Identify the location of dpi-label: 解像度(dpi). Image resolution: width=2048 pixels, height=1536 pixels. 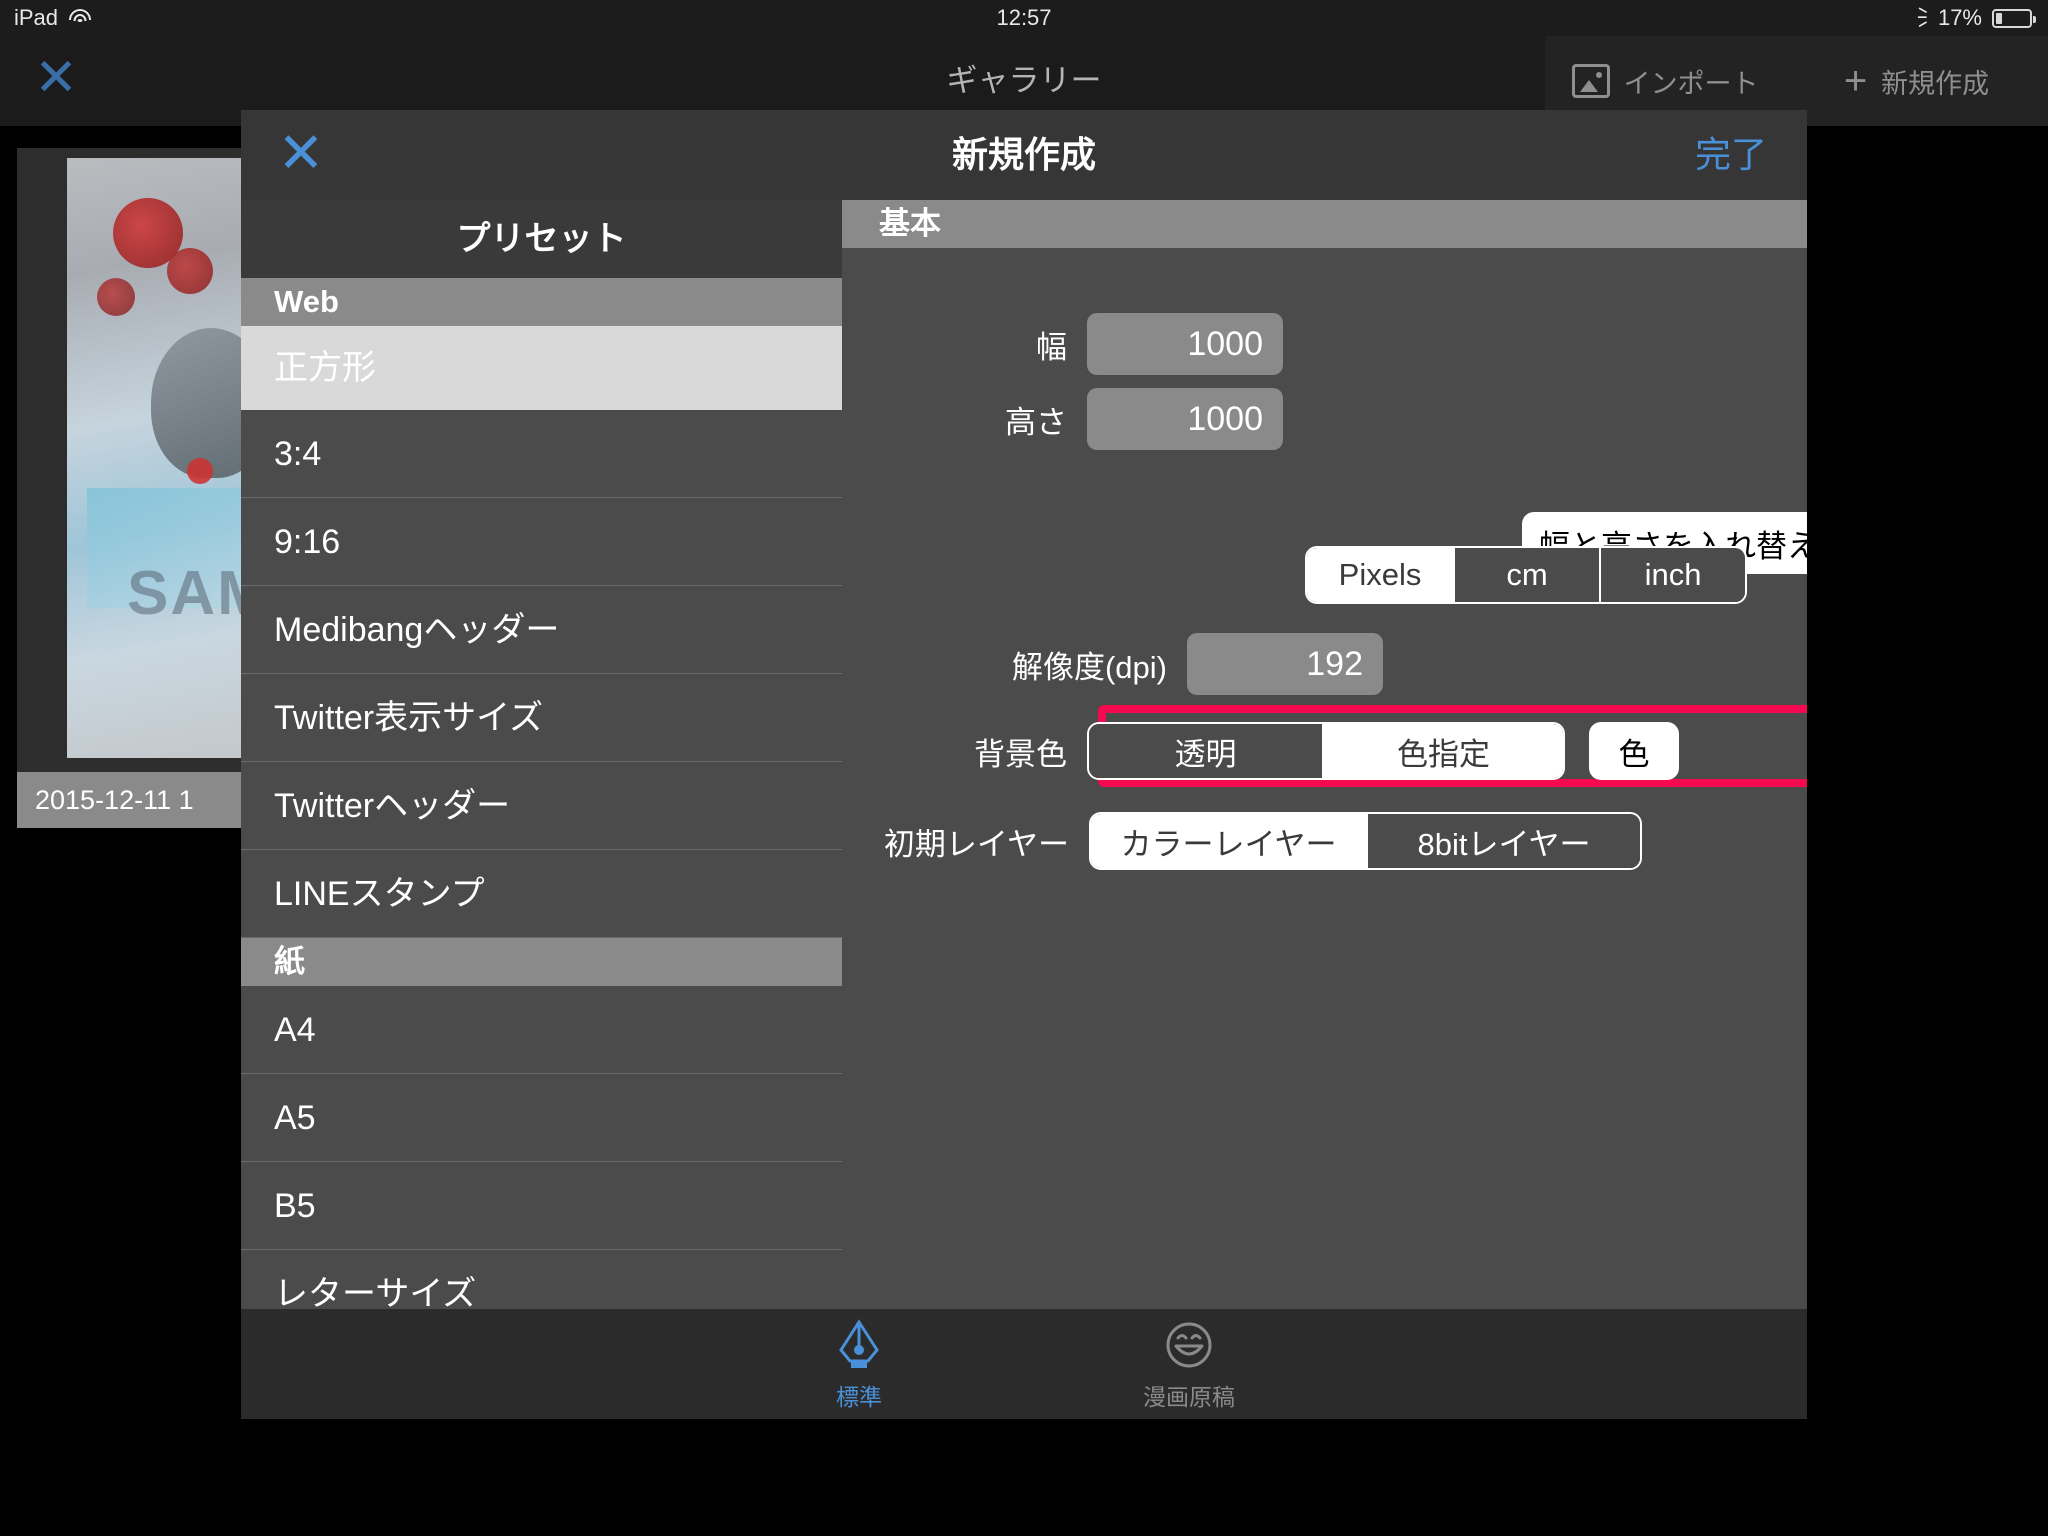
(1089, 667).